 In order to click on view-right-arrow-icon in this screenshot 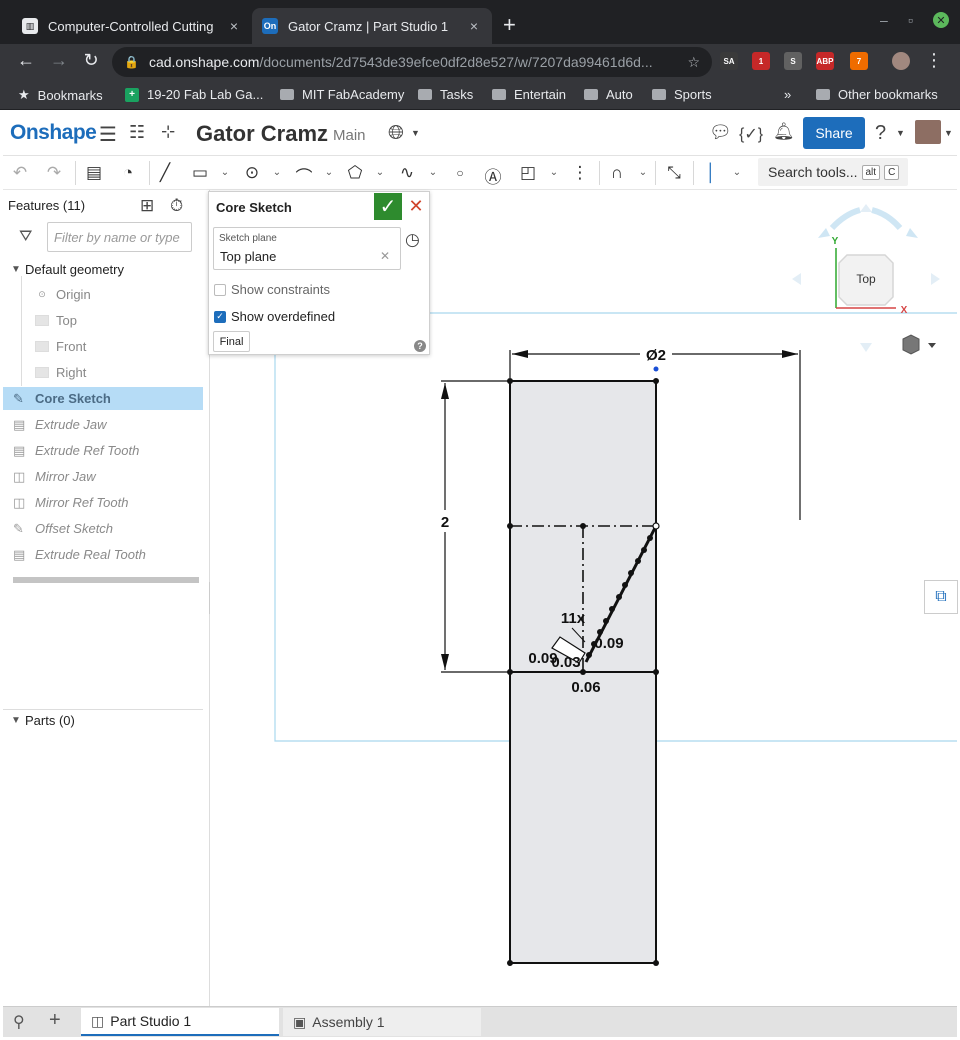, I will do `click(935, 279)`.